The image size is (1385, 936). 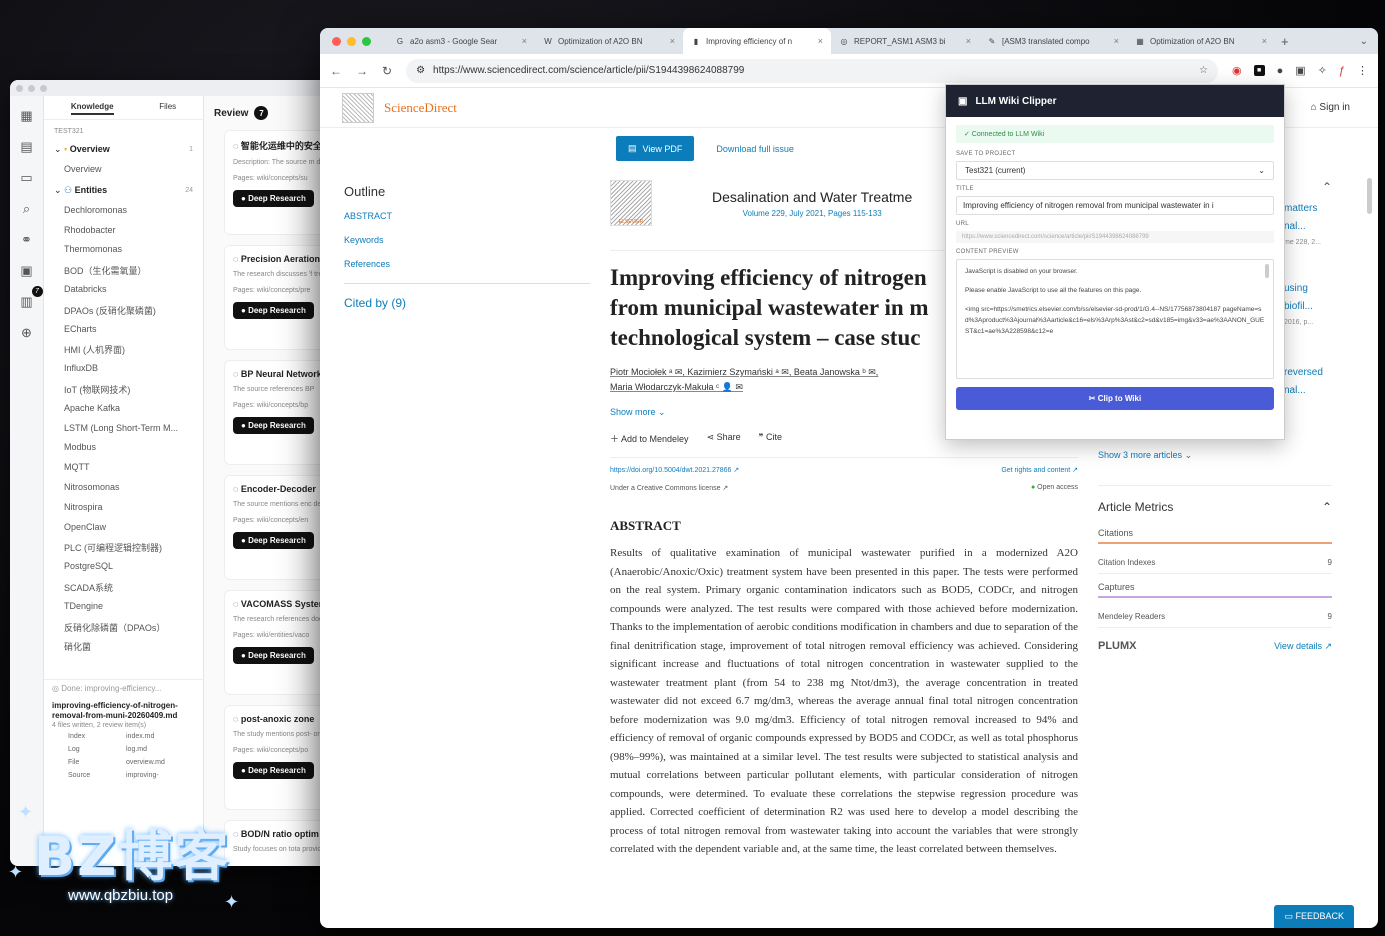 I want to click on view-pdf-button: ▤ View PDF, so click(x=655, y=148).